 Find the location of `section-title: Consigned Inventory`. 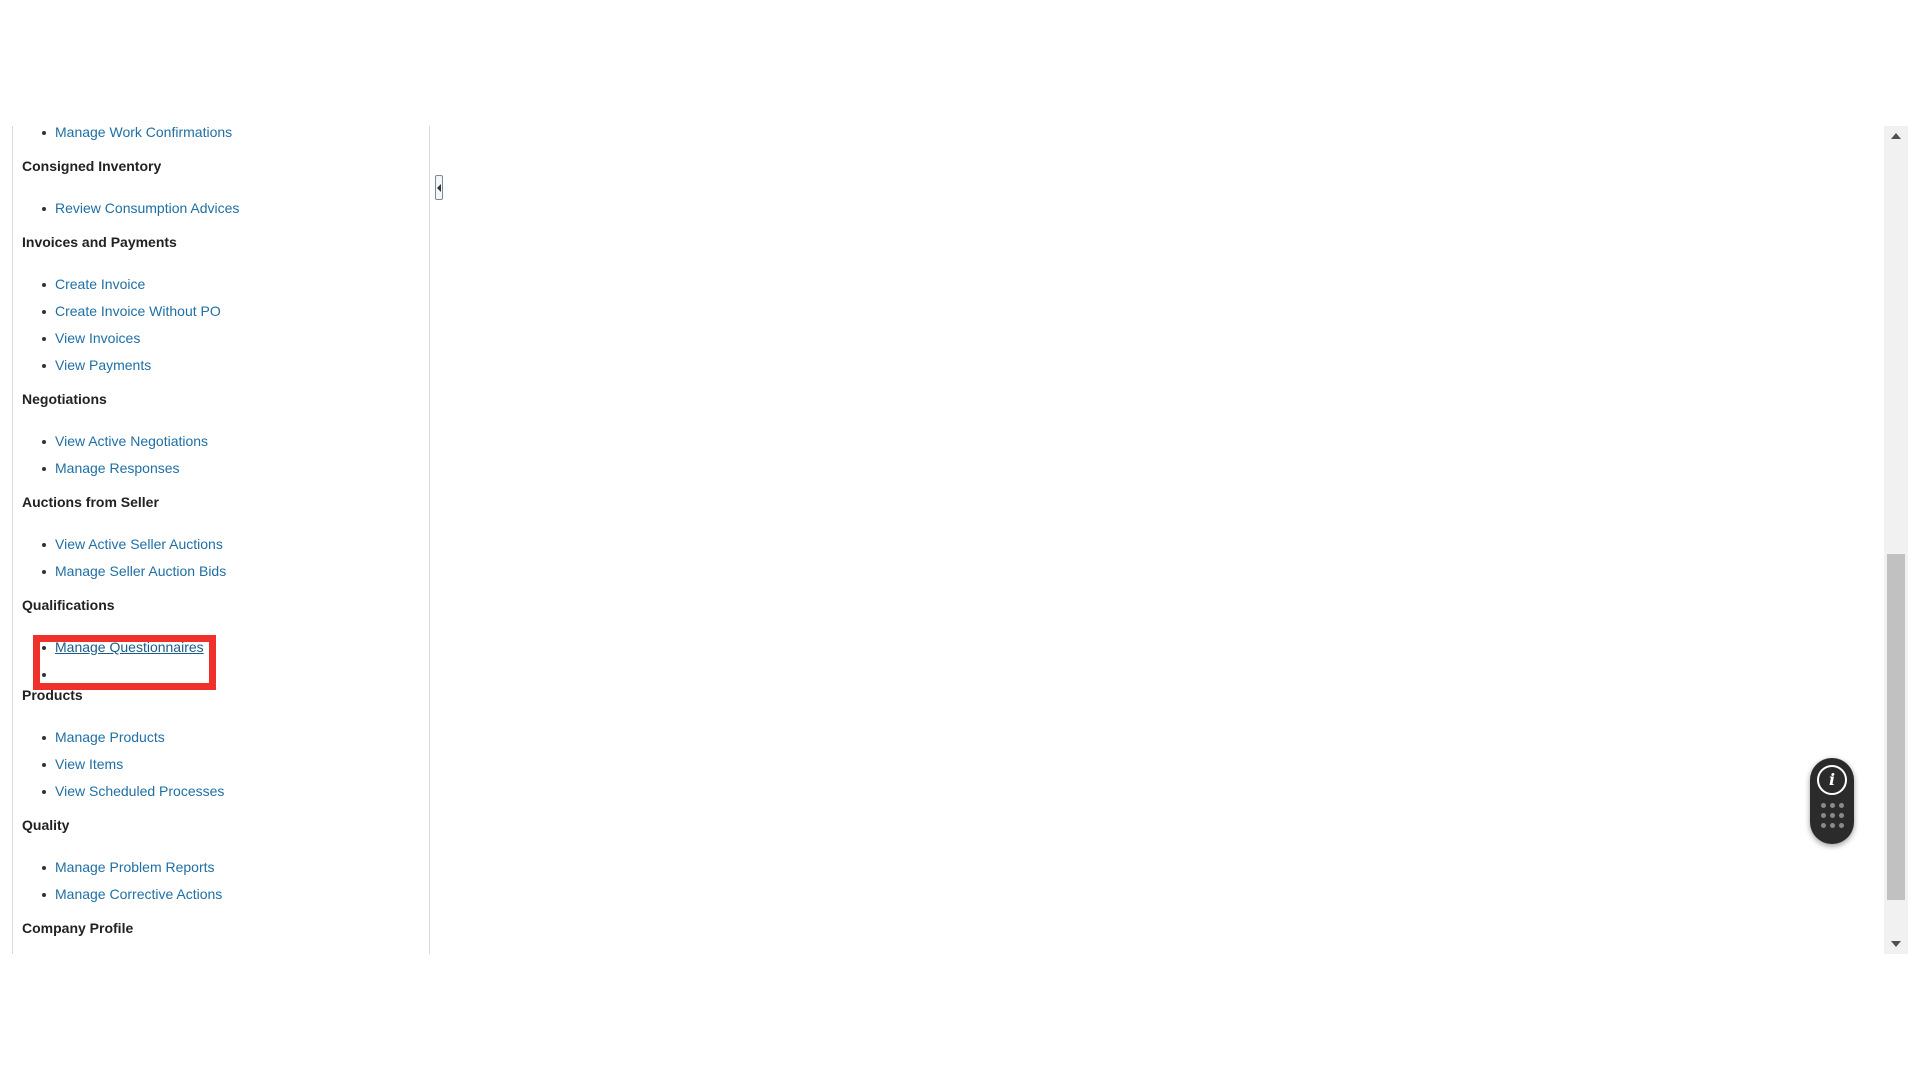

section-title: Consigned Inventory is located at coordinates (92, 166).